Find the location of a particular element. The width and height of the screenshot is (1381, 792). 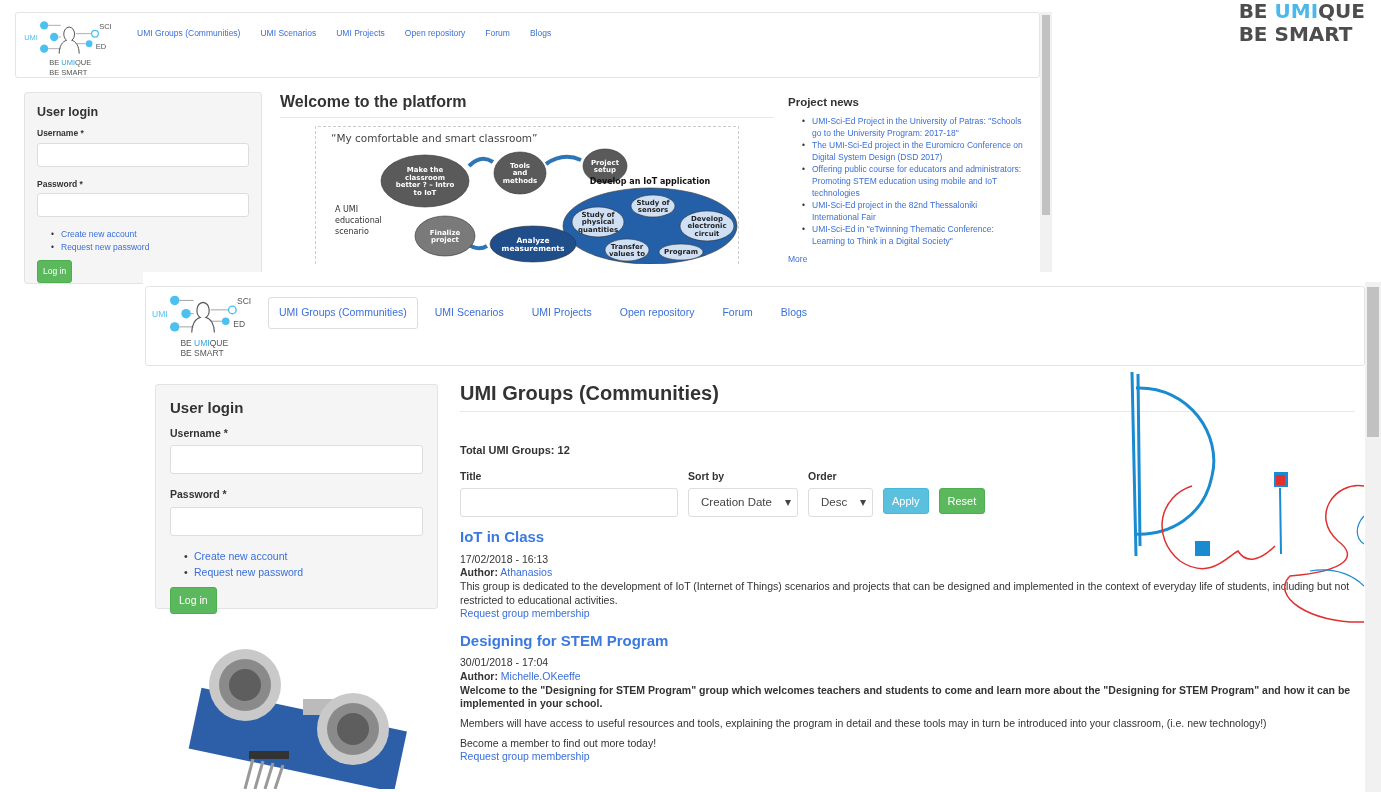

news-link: The UMI-Sci-Ed project in the Euromicro Conference on Digital System Design (DSD 2017) is located at coordinates (918, 151).